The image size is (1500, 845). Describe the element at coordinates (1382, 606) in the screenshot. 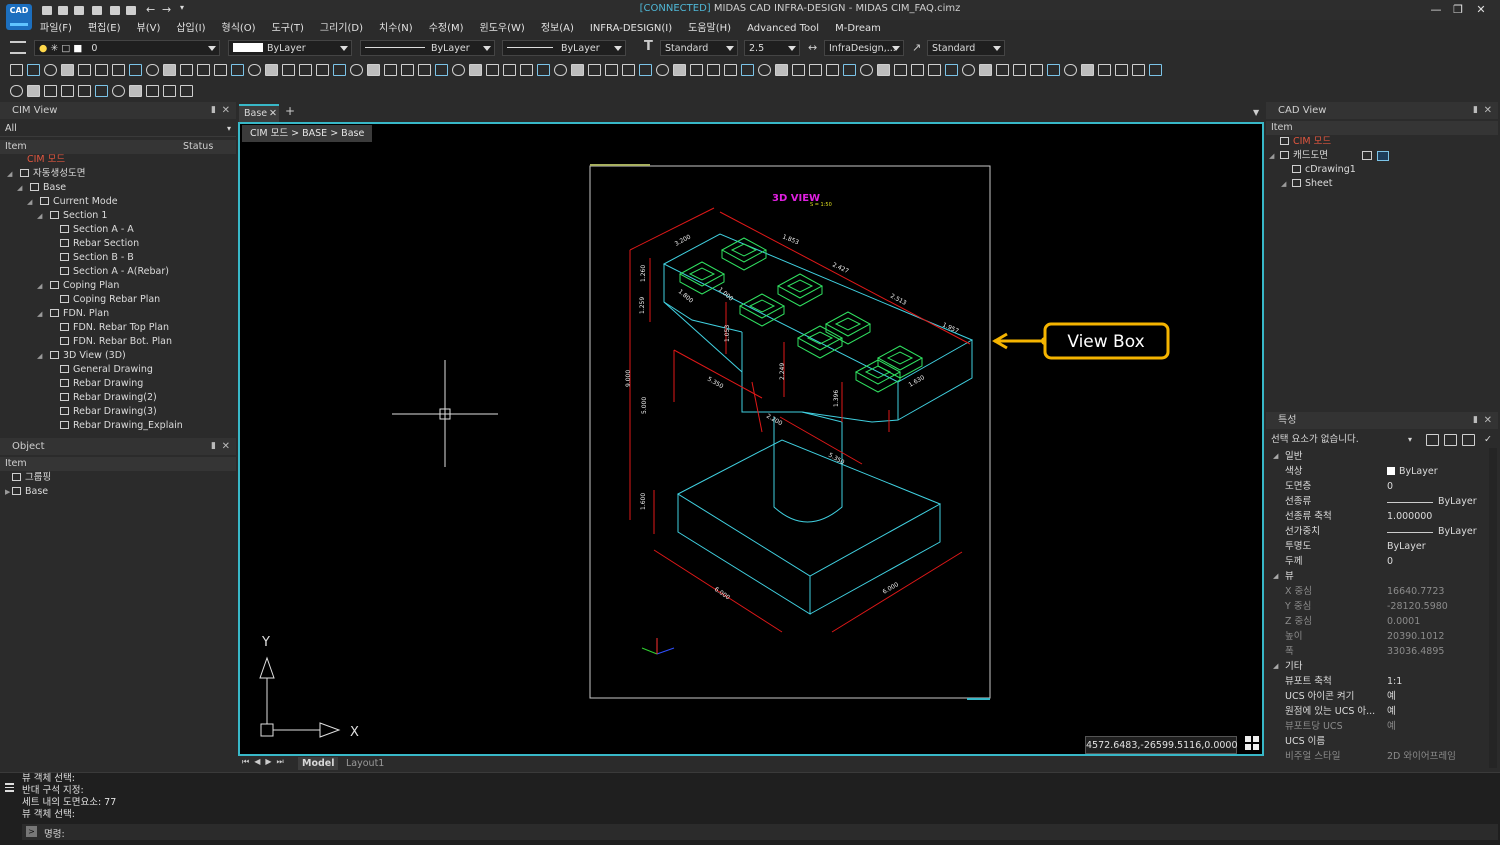

I see `property-row: Y 중심 -28120.5980` at that location.